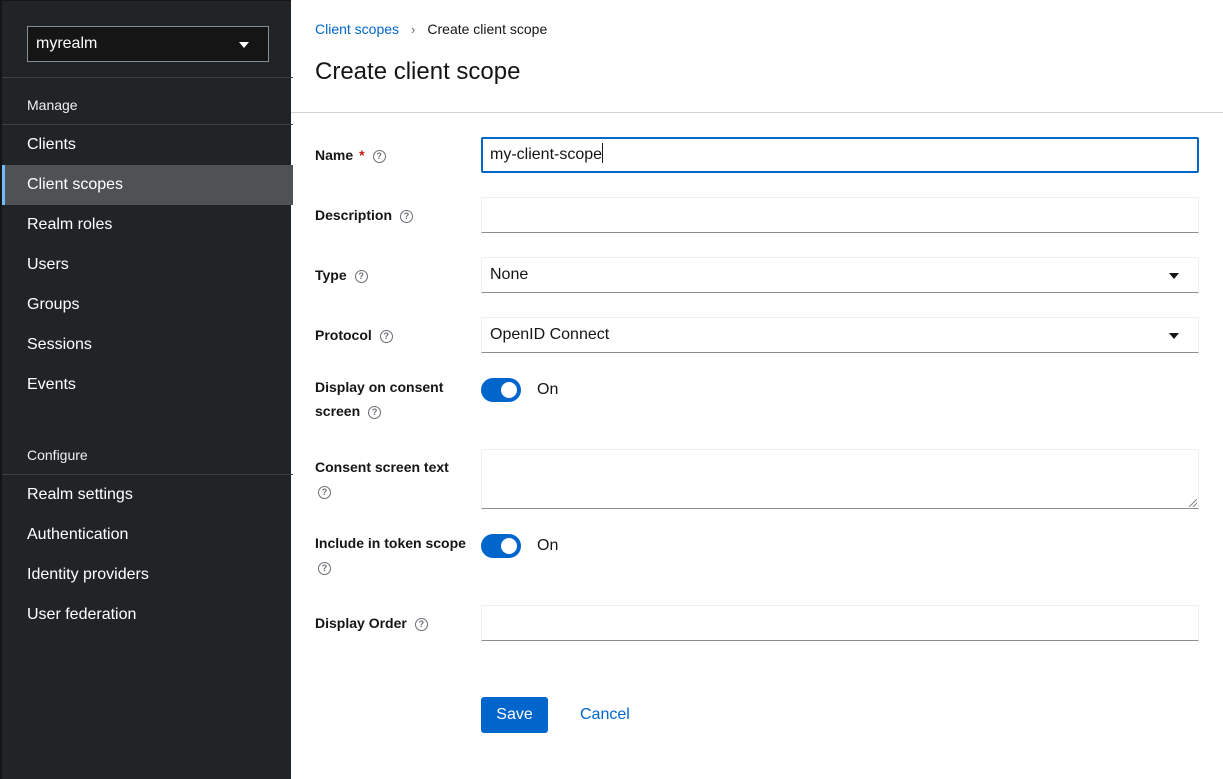 The height and width of the screenshot is (779, 1223). What do you see at coordinates (357, 29) in the screenshot?
I see `breadcrumb-client-scopes-link: Client scopes` at bounding box center [357, 29].